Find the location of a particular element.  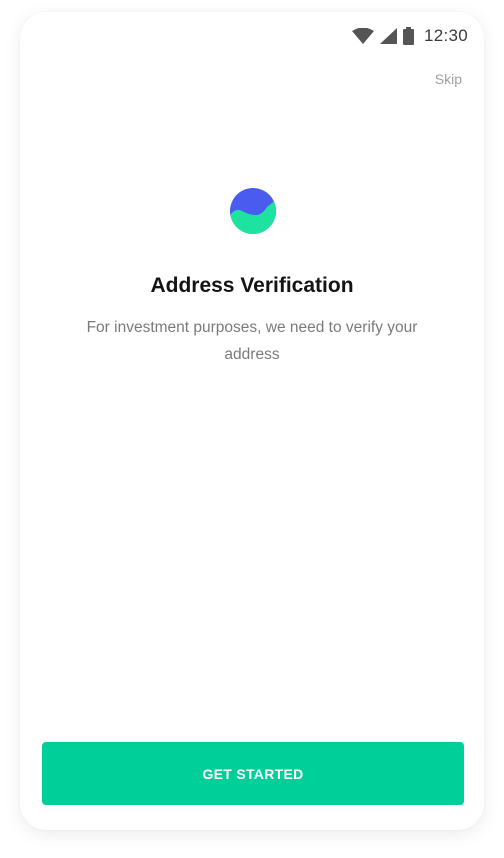

chart-wave-logo-icon is located at coordinates (253, 211).